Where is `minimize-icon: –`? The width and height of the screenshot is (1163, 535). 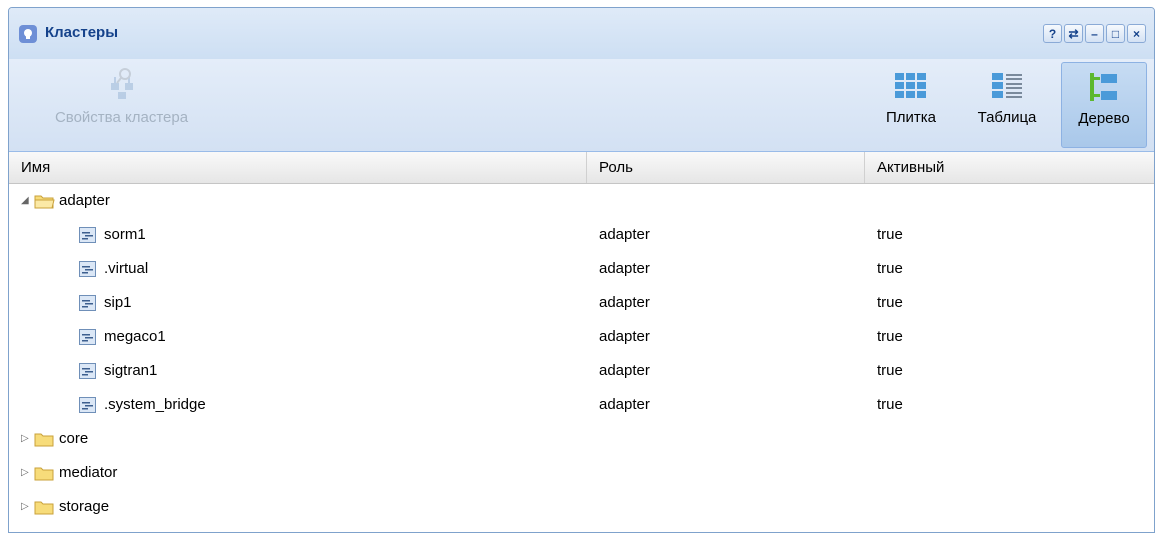 minimize-icon: – is located at coordinates (1094, 33).